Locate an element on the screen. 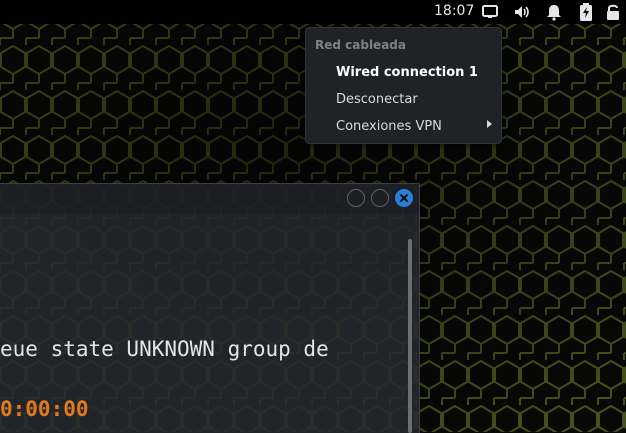 This screenshot has width=626, height=433. clock: 18:07 is located at coordinates (454, 11).